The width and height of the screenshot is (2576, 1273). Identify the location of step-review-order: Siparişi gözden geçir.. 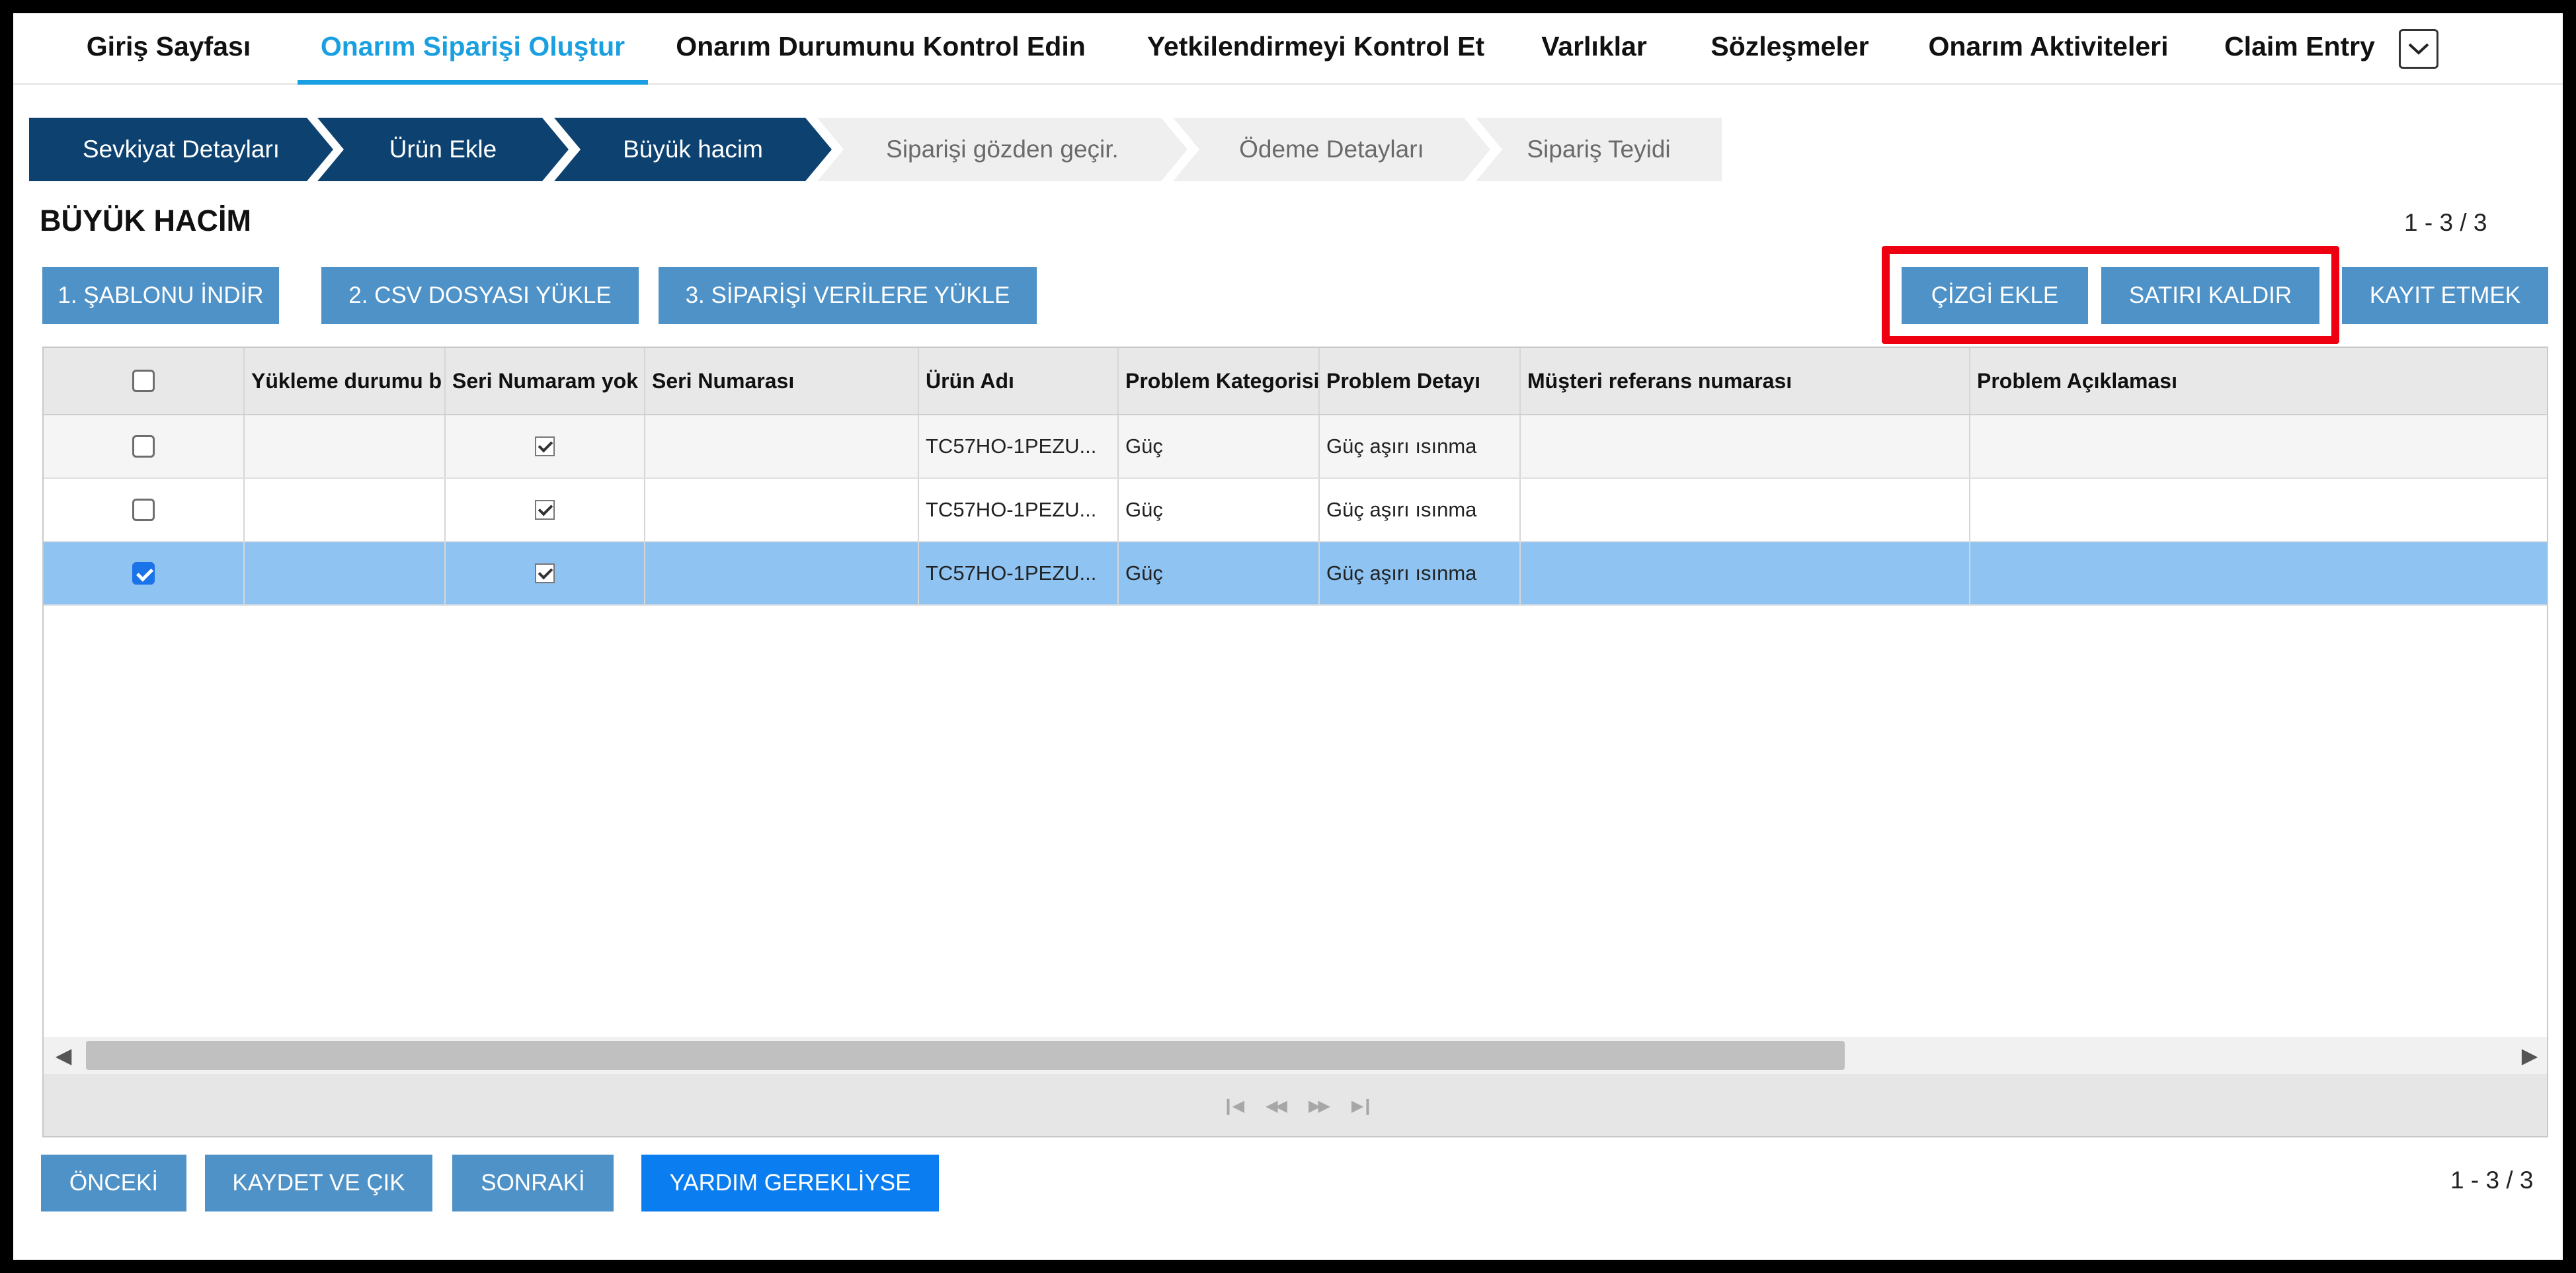
(1002, 149).